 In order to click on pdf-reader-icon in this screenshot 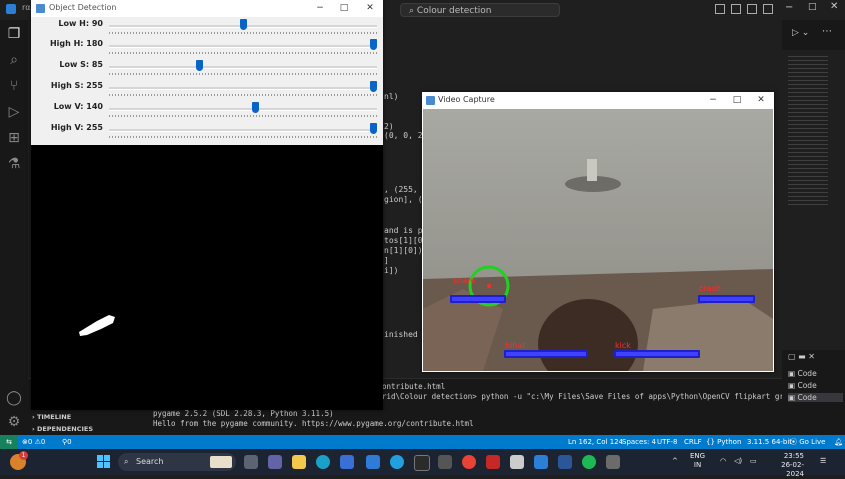, I will do `click(493, 462)`.